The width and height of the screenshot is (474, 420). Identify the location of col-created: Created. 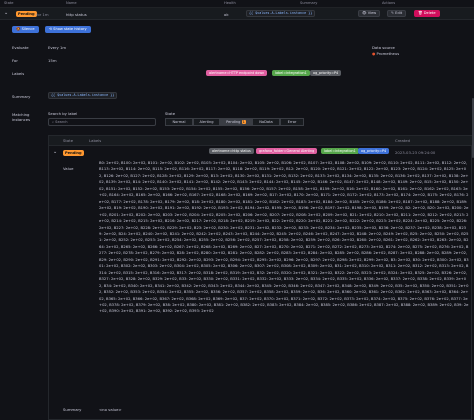
(403, 140).